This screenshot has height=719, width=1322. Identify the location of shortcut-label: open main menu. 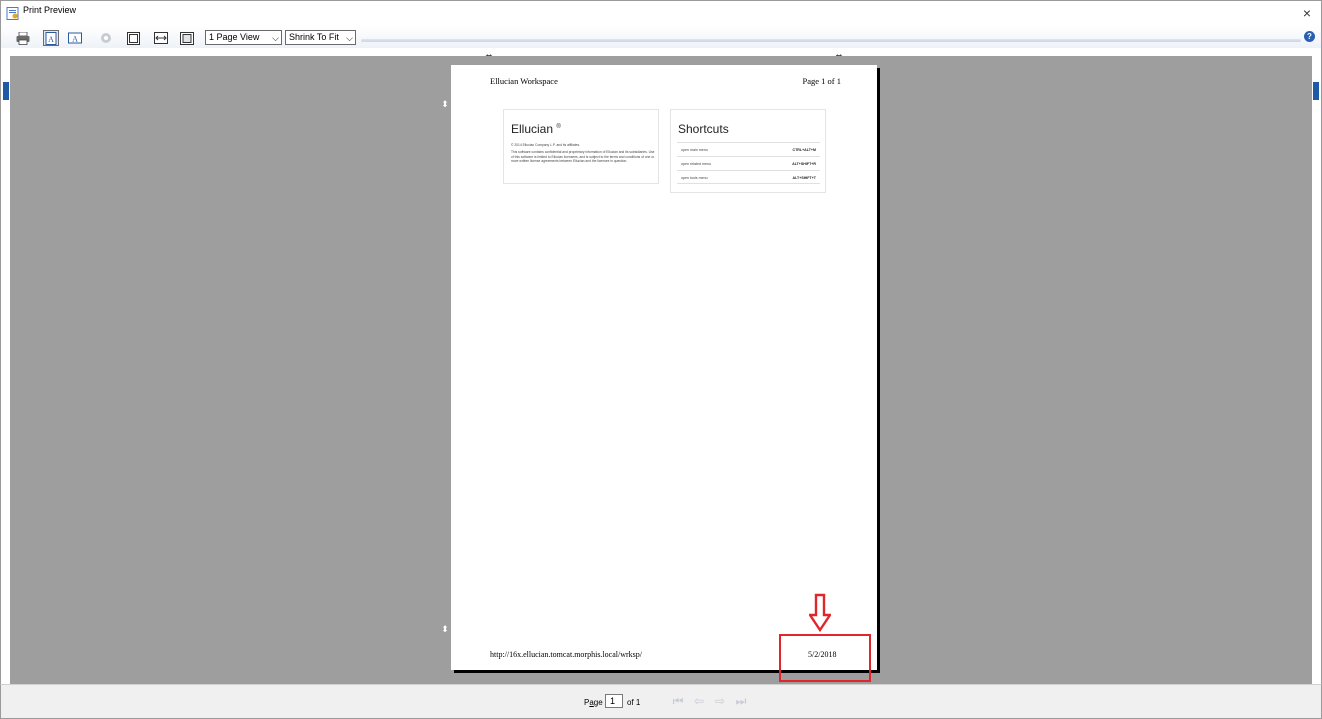
(694, 150).